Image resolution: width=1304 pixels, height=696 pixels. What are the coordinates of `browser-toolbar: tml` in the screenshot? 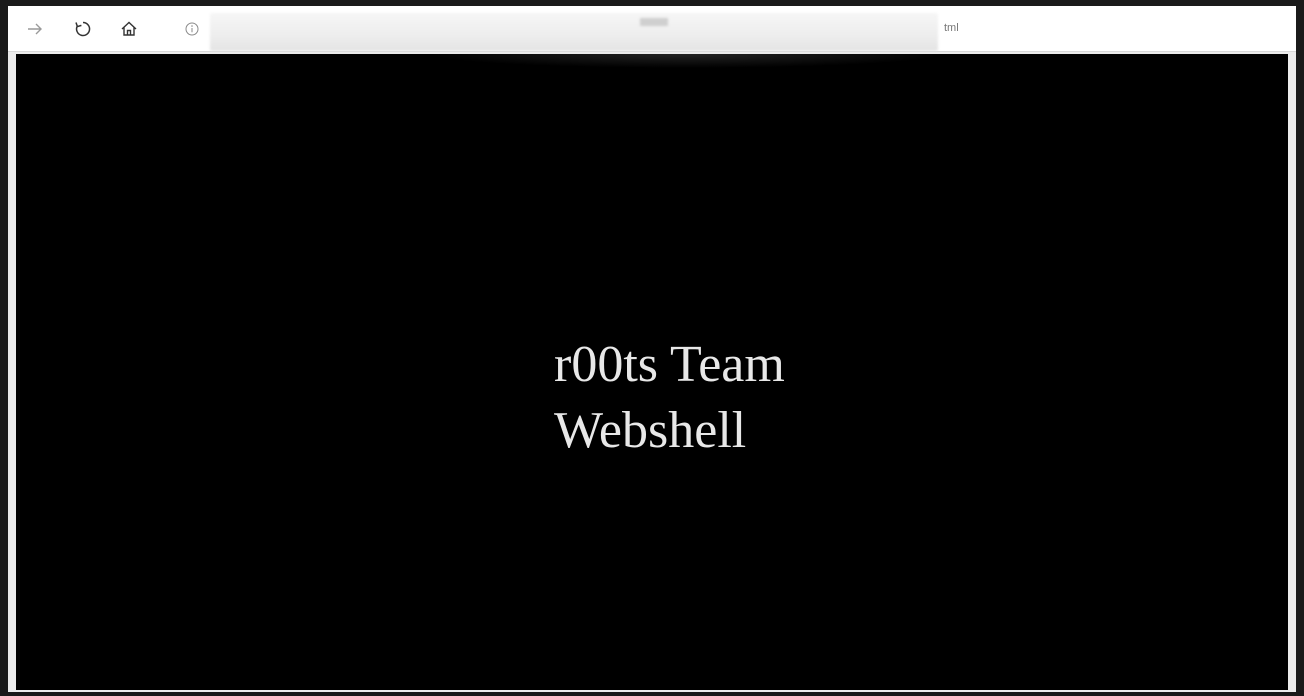 It's located at (652, 29).